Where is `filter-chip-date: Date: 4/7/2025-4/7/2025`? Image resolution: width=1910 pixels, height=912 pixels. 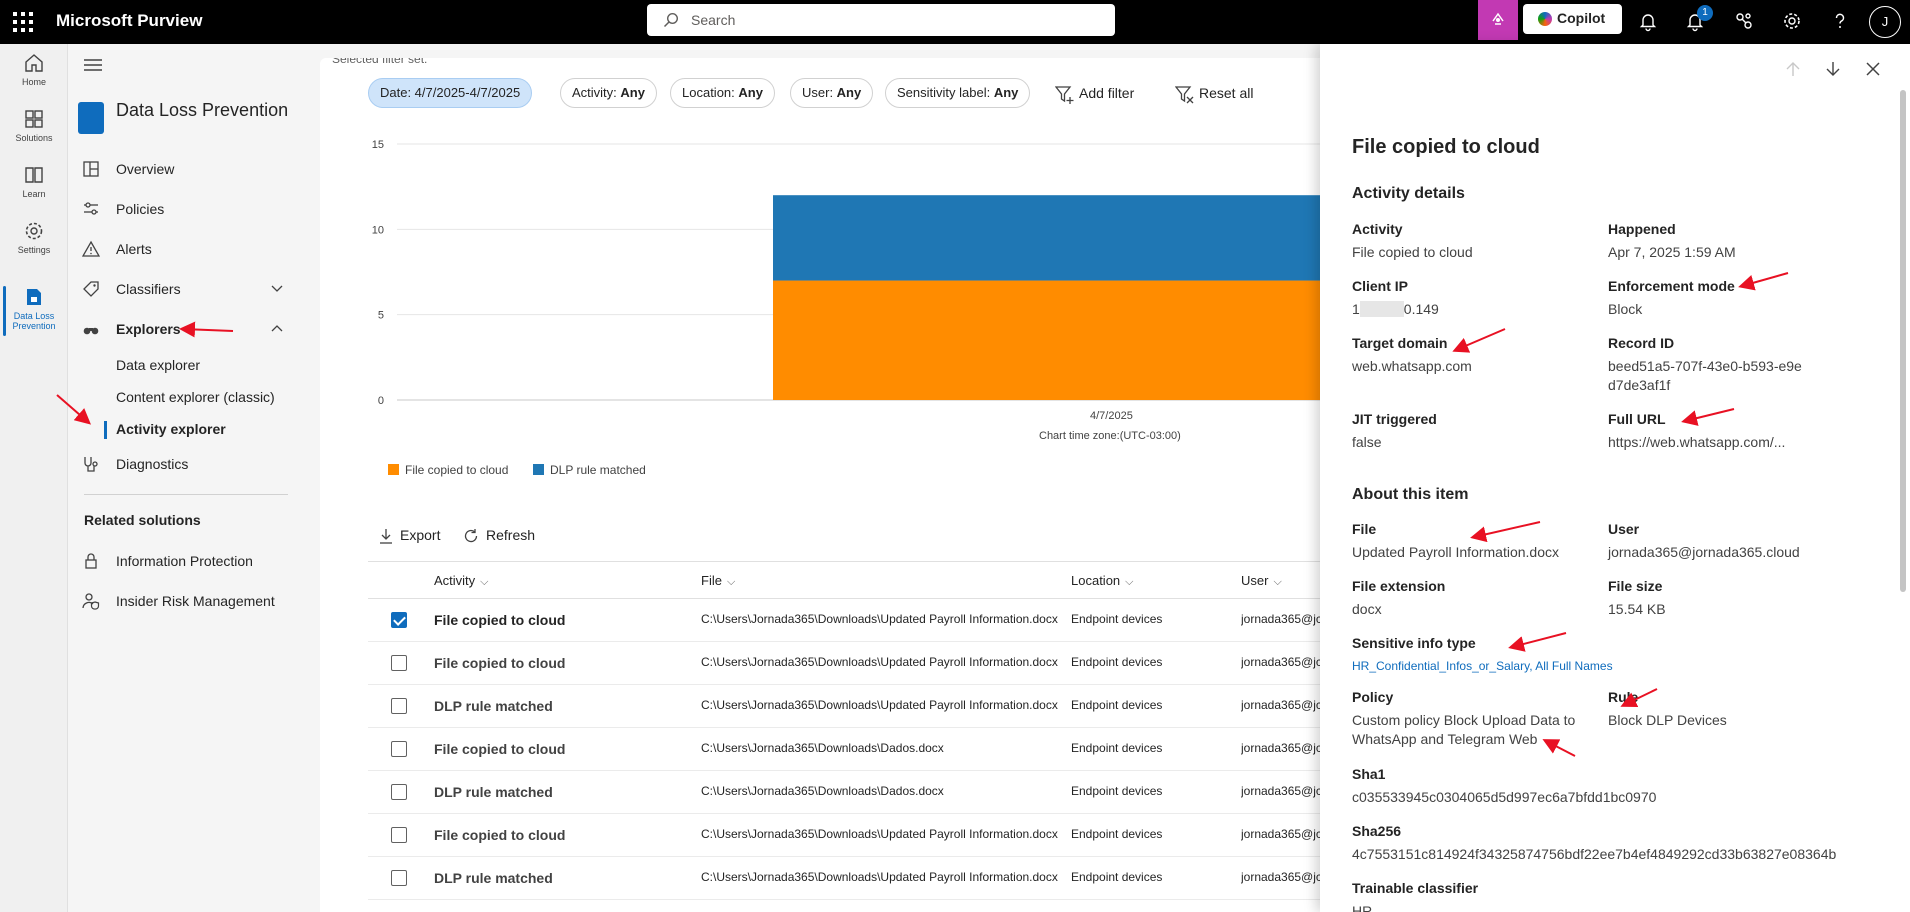
filter-chip-date: Date: 4/7/2025-4/7/2025 is located at coordinates (450, 93).